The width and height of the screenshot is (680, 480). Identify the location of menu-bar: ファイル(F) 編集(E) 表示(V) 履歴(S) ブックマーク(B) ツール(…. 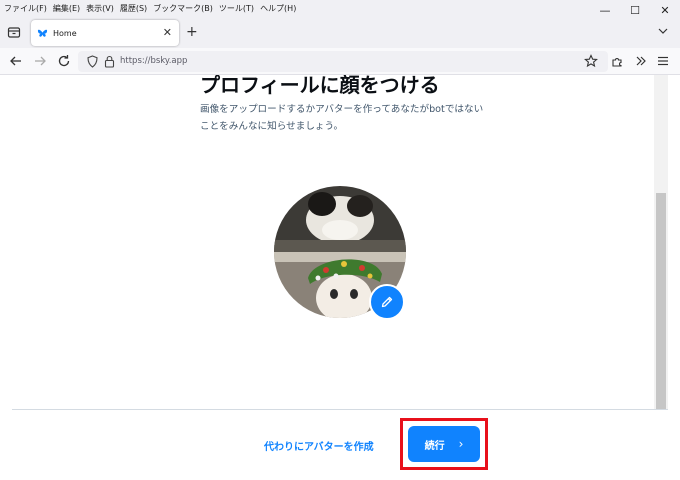
(340, 8).